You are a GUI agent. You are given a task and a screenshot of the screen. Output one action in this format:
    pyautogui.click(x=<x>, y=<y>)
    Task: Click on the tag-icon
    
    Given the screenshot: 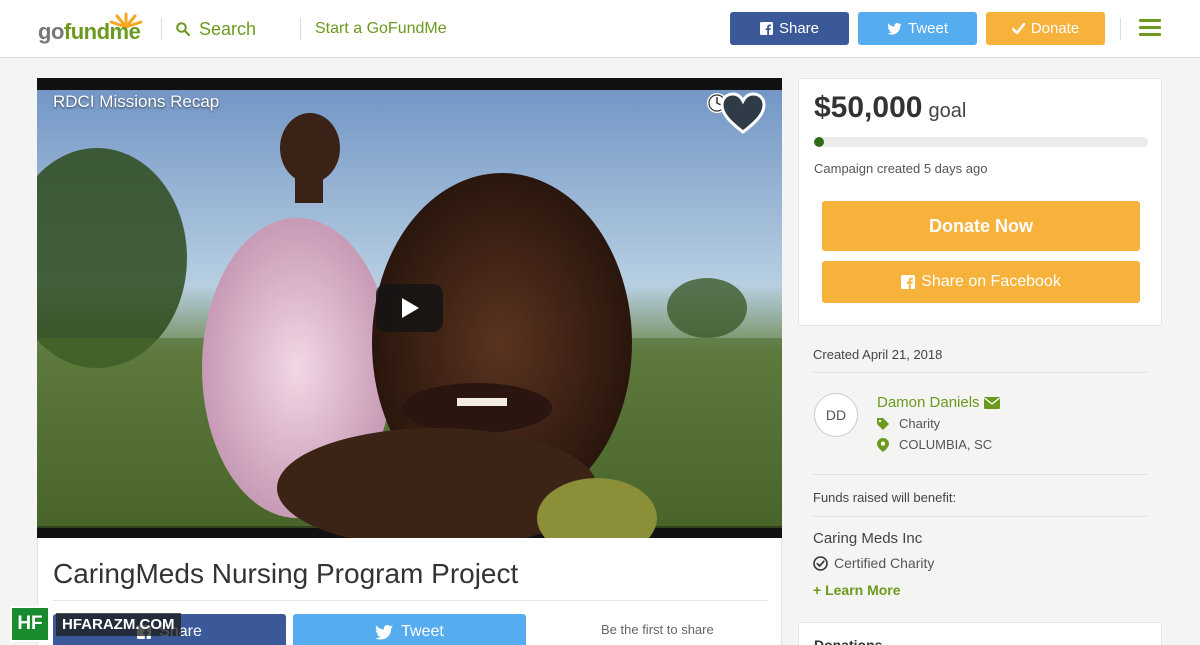 What is the action you would take?
    pyautogui.click(x=883, y=423)
    